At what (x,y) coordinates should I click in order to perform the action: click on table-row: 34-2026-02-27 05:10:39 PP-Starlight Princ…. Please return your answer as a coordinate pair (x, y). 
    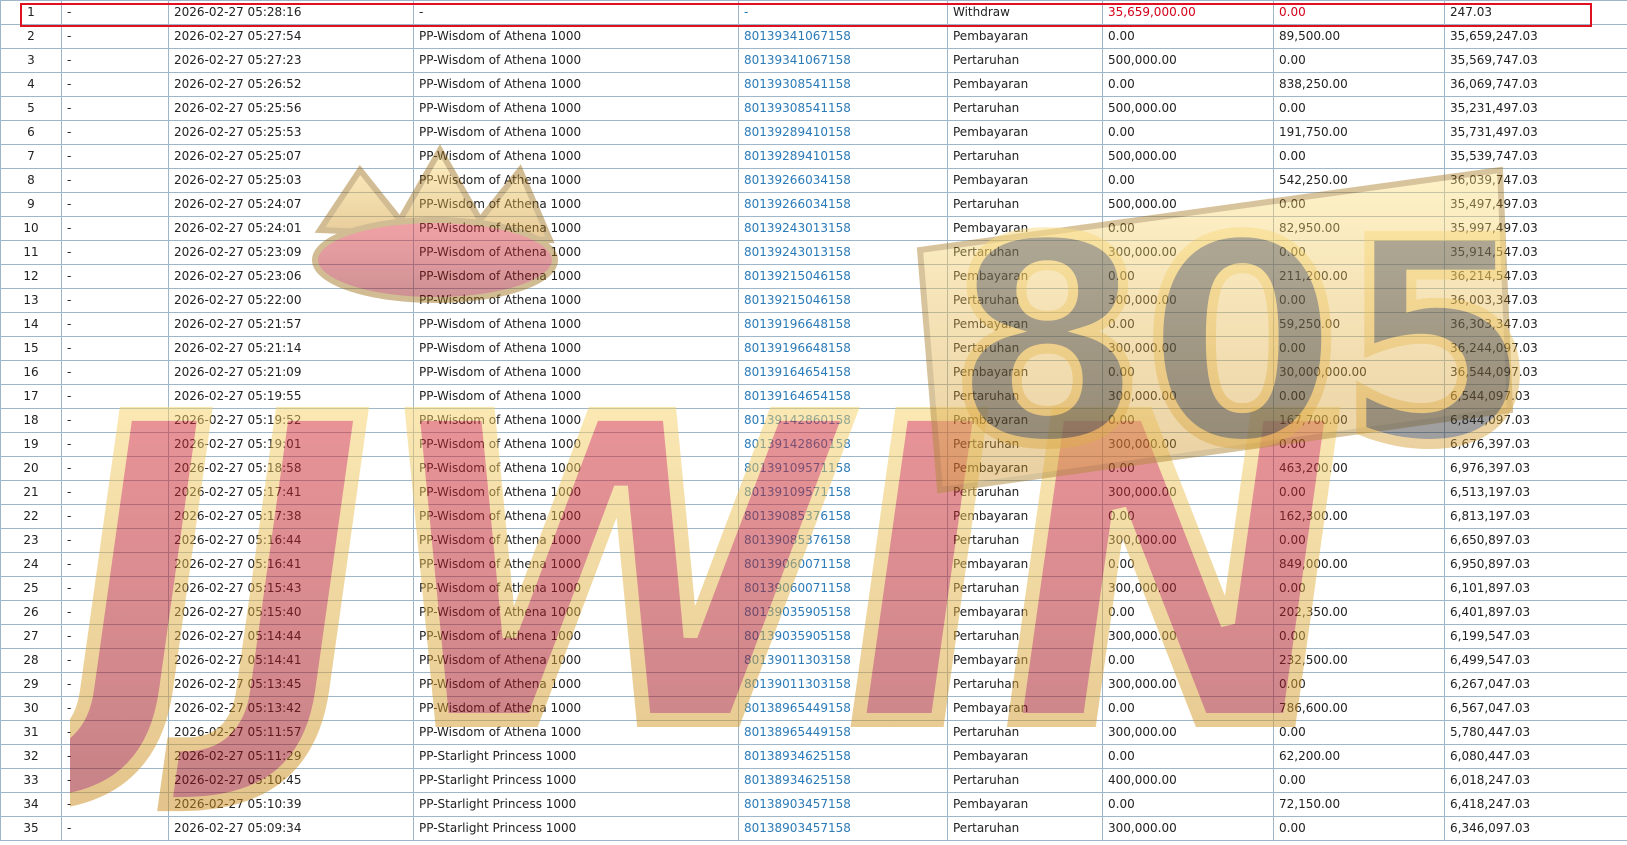
    Looking at the image, I should click on (813, 804).